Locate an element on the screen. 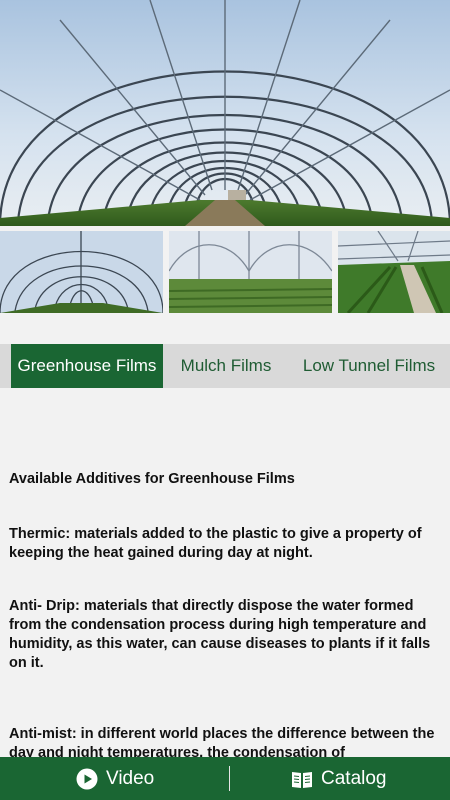 The height and width of the screenshot is (800, 450). play-circle-icon is located at coordinates (87, 778).